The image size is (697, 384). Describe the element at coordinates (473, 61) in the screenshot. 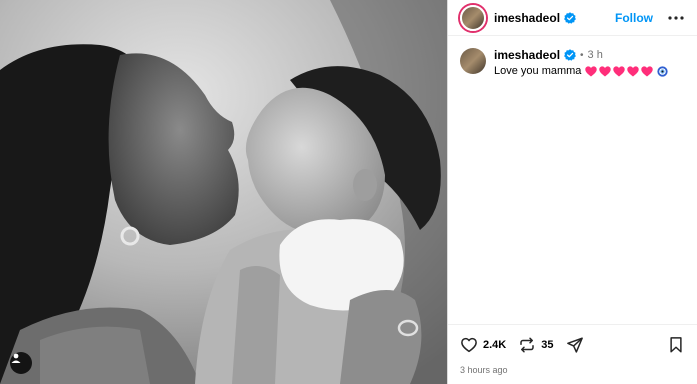

I see `caption-author-avatar` at that location.